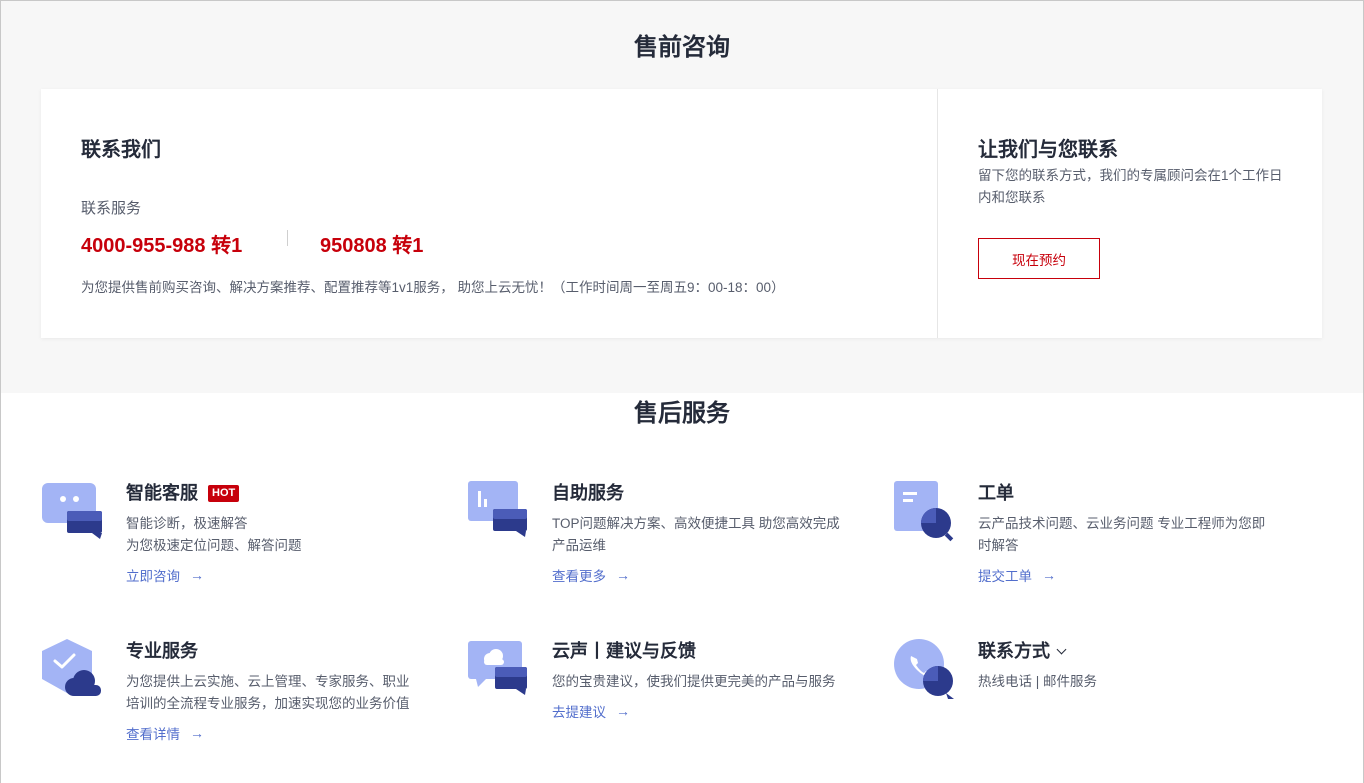 The width and height of the screenshot is (1364, 783). I want to click on shield-check-icon, so click(73, 670).